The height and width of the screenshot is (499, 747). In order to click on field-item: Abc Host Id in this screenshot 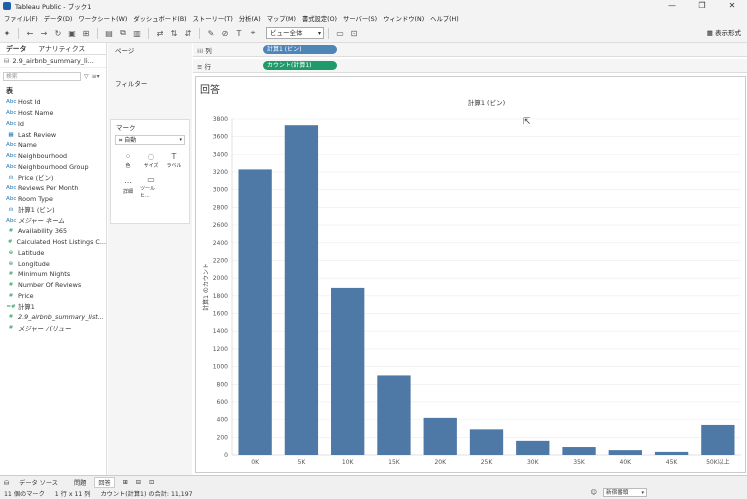, I will do `click(53, 102)`.